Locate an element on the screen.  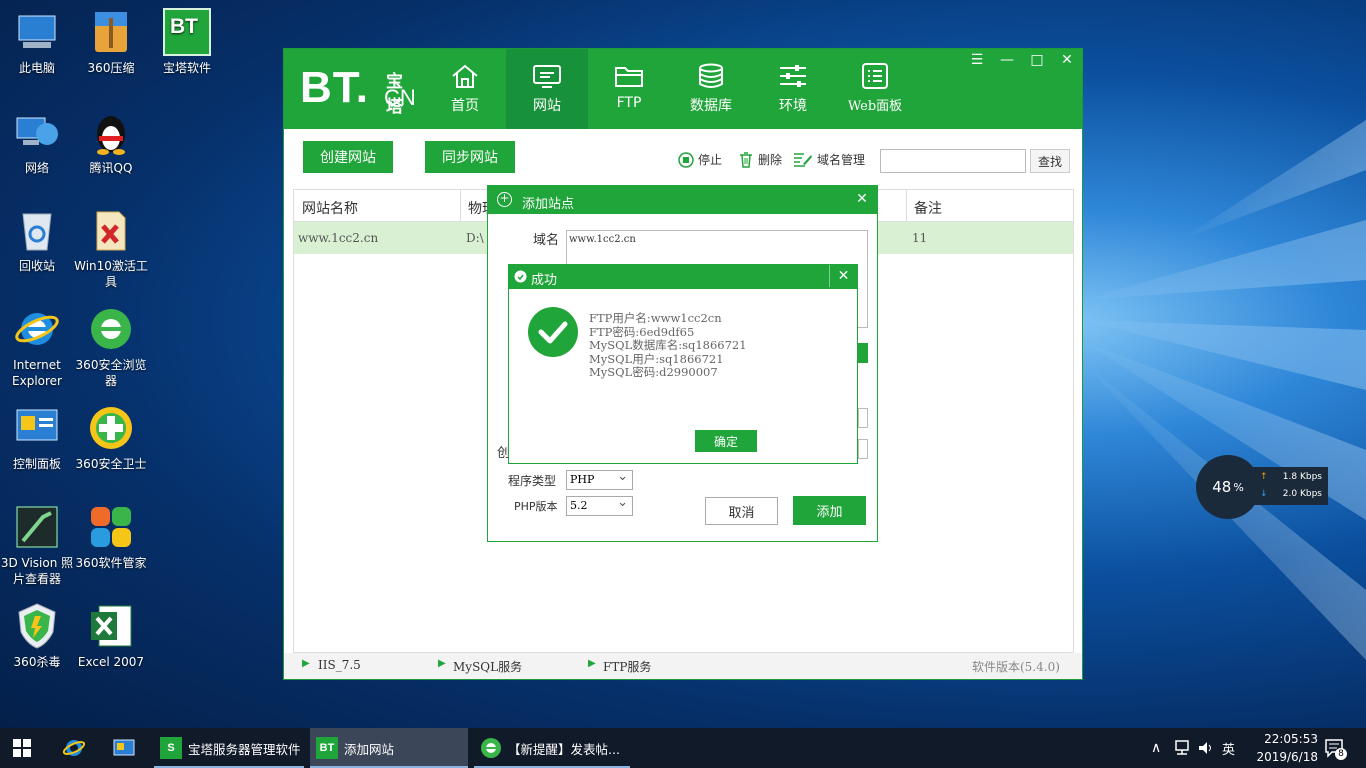
desktop-icon-this-pc: 此电脑 is located at coordinates (37, 42).